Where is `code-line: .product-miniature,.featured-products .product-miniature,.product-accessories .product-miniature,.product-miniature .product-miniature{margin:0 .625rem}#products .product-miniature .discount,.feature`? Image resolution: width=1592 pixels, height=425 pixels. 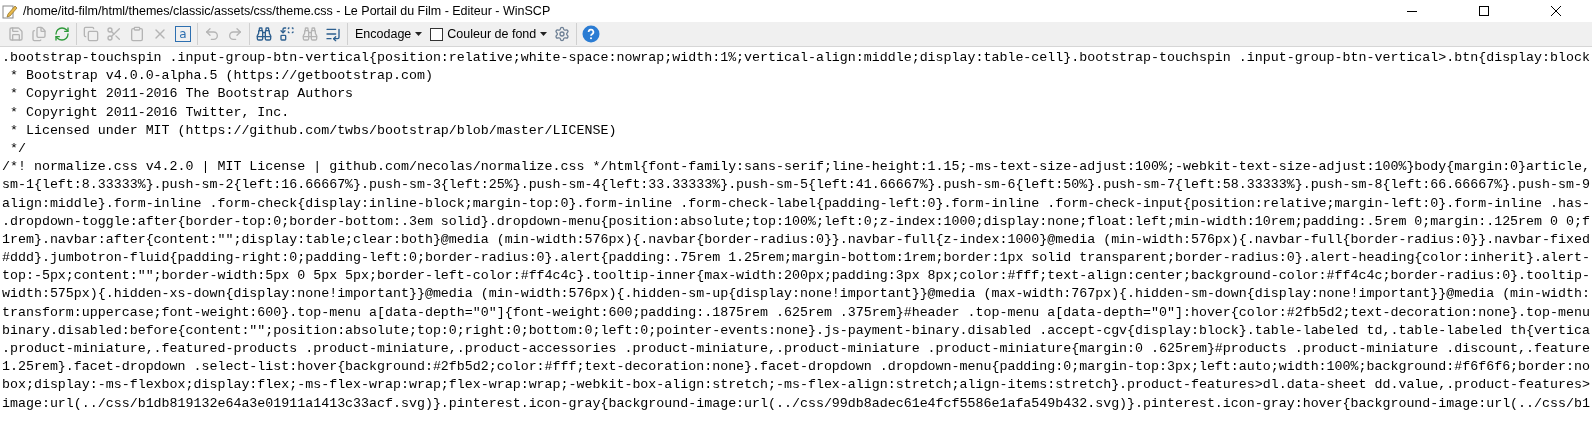
code-line: .product-miniature,.featured-products .product-miniature,.product-accessories .product-miniature,.product-miniature .product-miniature{margin:0 .625rem}#products .product-miniature .discount,.feature is located at coordinates (796, 349).